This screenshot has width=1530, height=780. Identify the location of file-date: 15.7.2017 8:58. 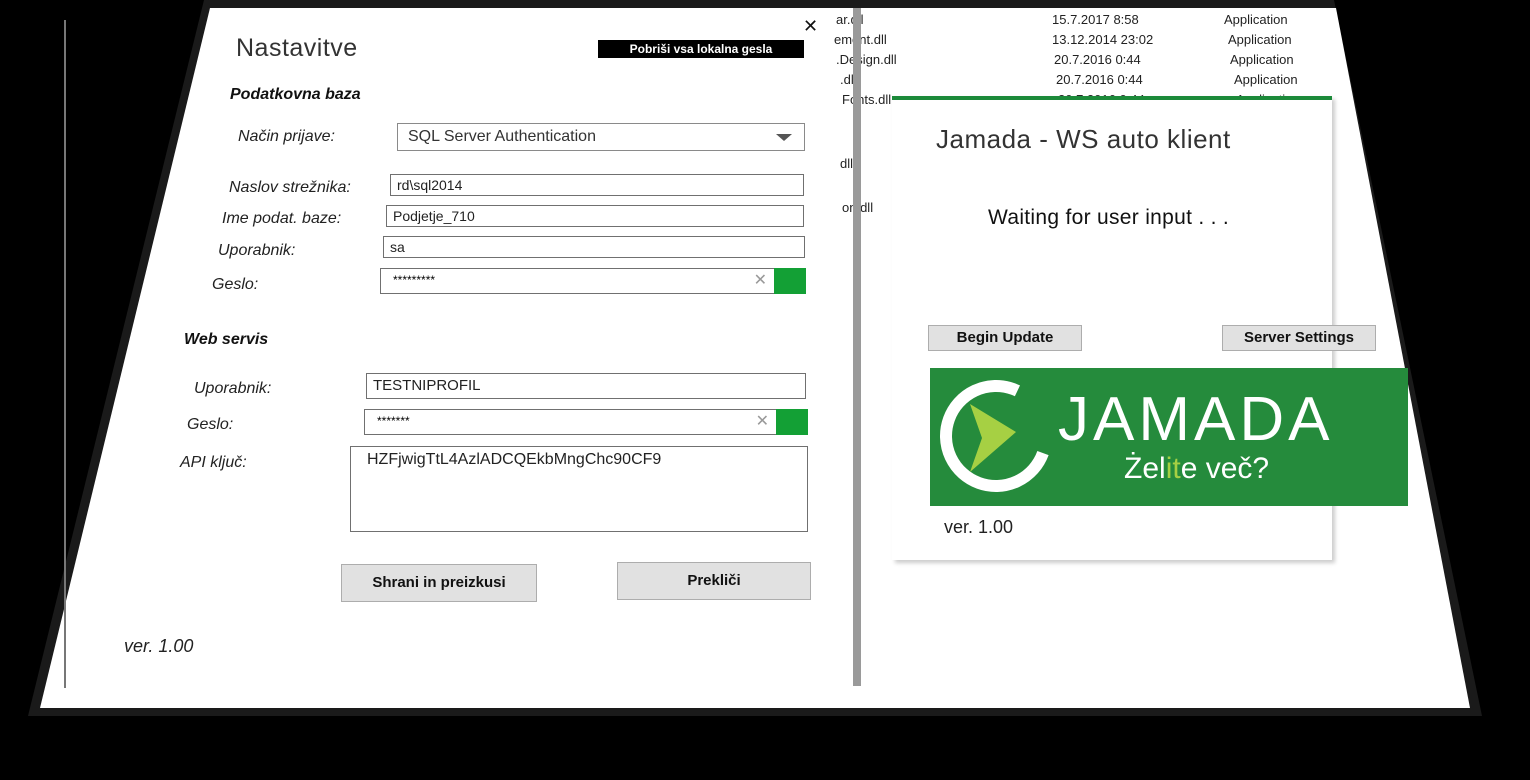
(1095, 19).